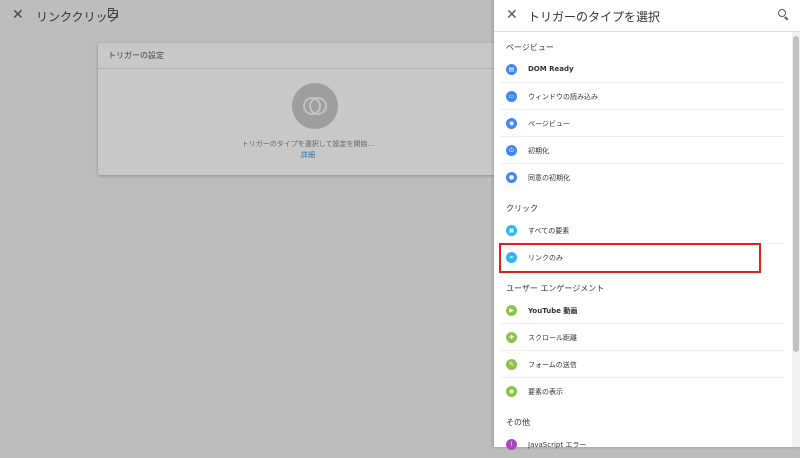  Describe the element at coordinates (522, 208) in the screenshot. I see `section-header-click: クリック` at that location.